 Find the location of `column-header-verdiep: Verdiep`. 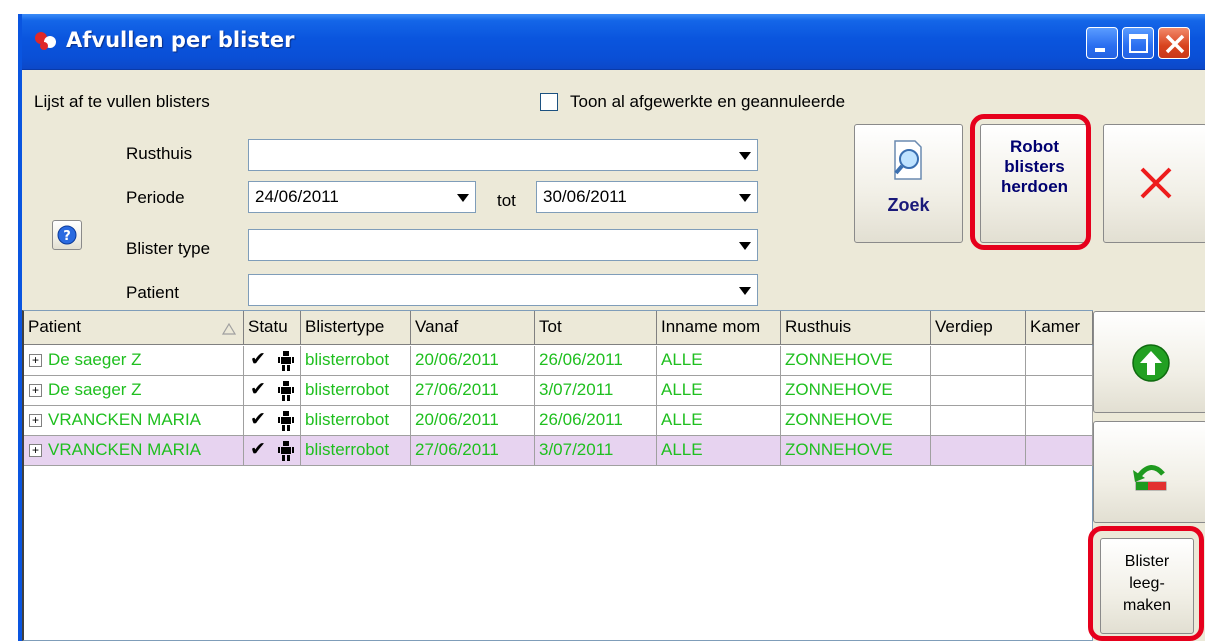

column-header-verdiep: Verdiep is located at coordinates (978, 328).